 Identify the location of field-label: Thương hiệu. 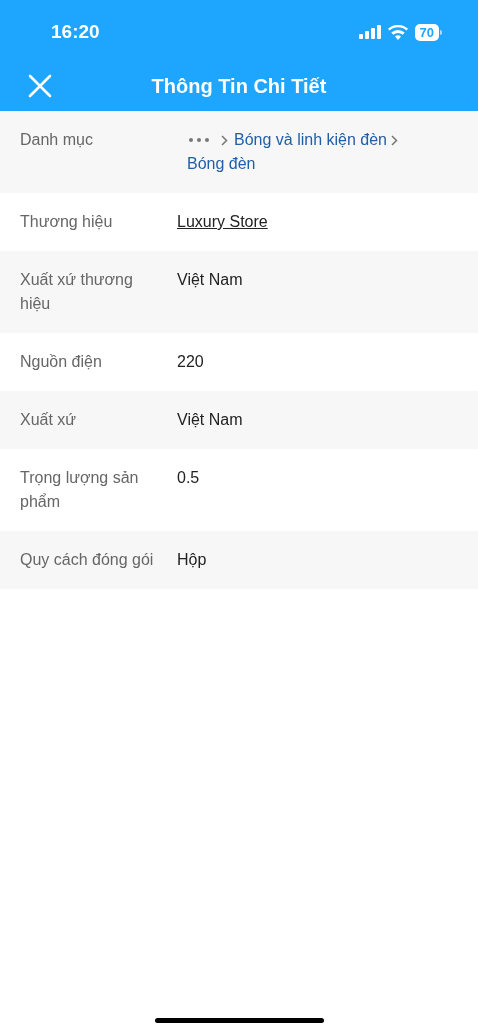
(67, 222).